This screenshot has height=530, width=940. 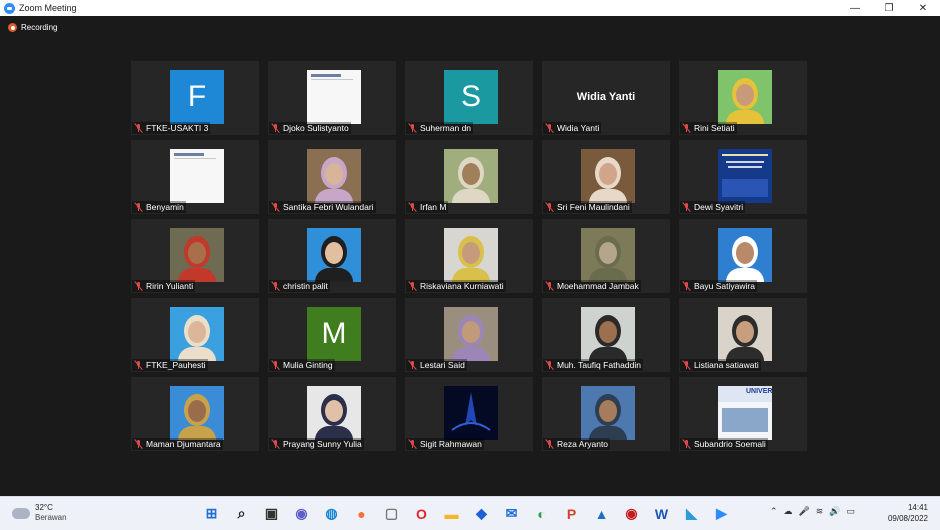 I want to click on participant-name: Reza Aryanto, so click(x=583, y=444).